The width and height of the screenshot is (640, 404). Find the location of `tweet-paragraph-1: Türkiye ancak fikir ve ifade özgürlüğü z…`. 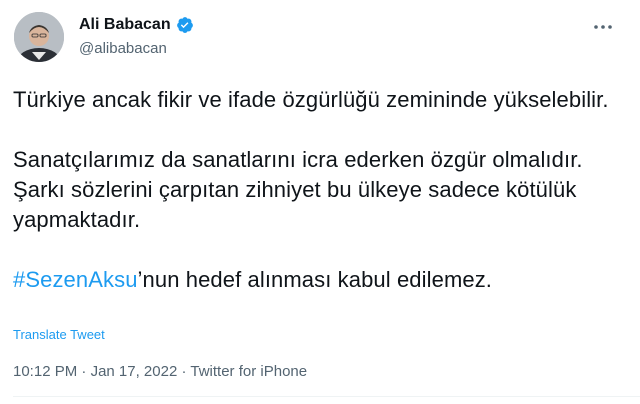

tweet-paragraph-1: Türkiye ancak fikir ve ifade özgürlüğü z… is located at coordinates (311, 99).